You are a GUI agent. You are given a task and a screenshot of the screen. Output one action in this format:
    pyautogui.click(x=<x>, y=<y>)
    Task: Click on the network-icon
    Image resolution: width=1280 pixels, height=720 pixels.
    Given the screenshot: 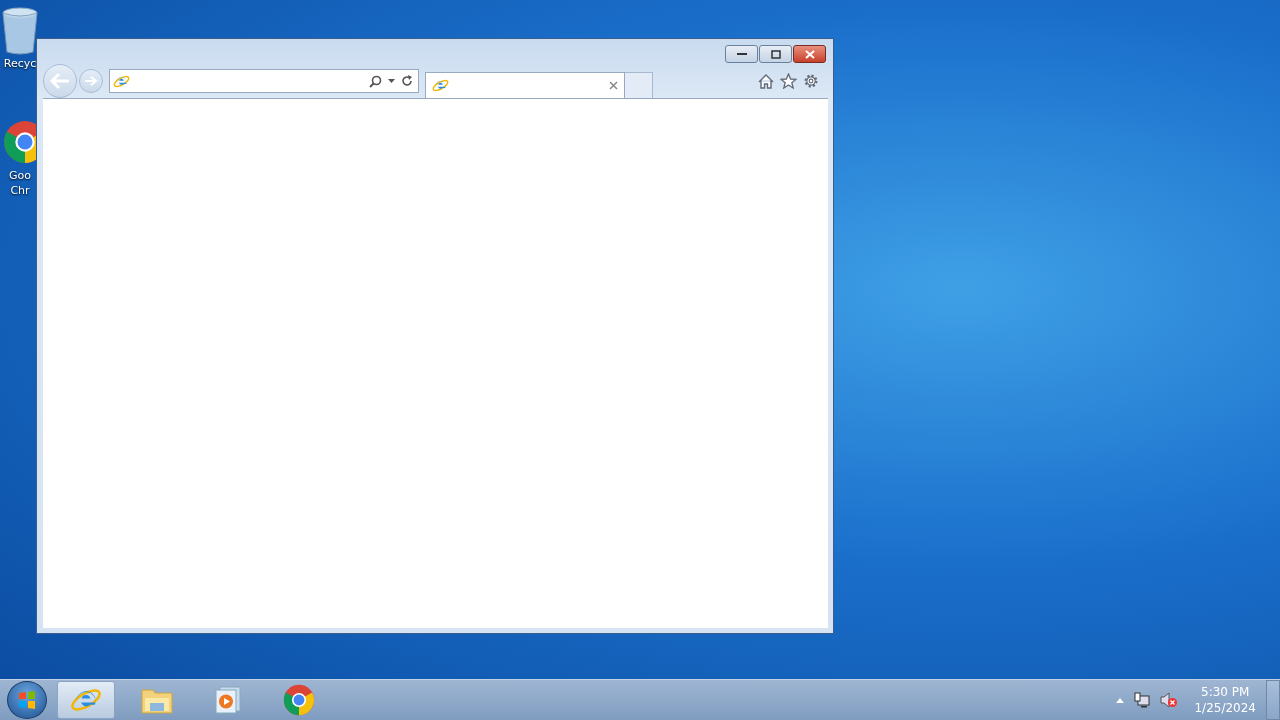 What is the action you would take?
    pyautogui.click(x=1142, y=700)
    